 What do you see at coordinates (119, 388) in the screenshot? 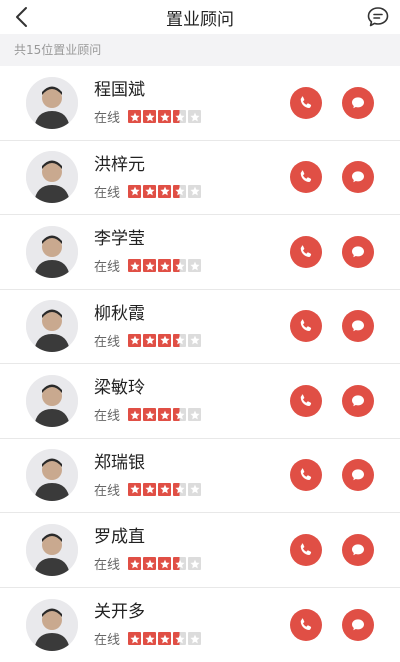
I see `advisor-name: 梁敏玲` at bounding box center [119, 388].